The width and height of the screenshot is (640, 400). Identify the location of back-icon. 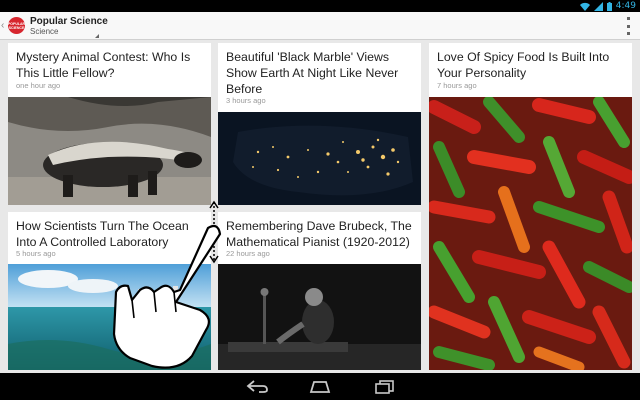
(257, 386).